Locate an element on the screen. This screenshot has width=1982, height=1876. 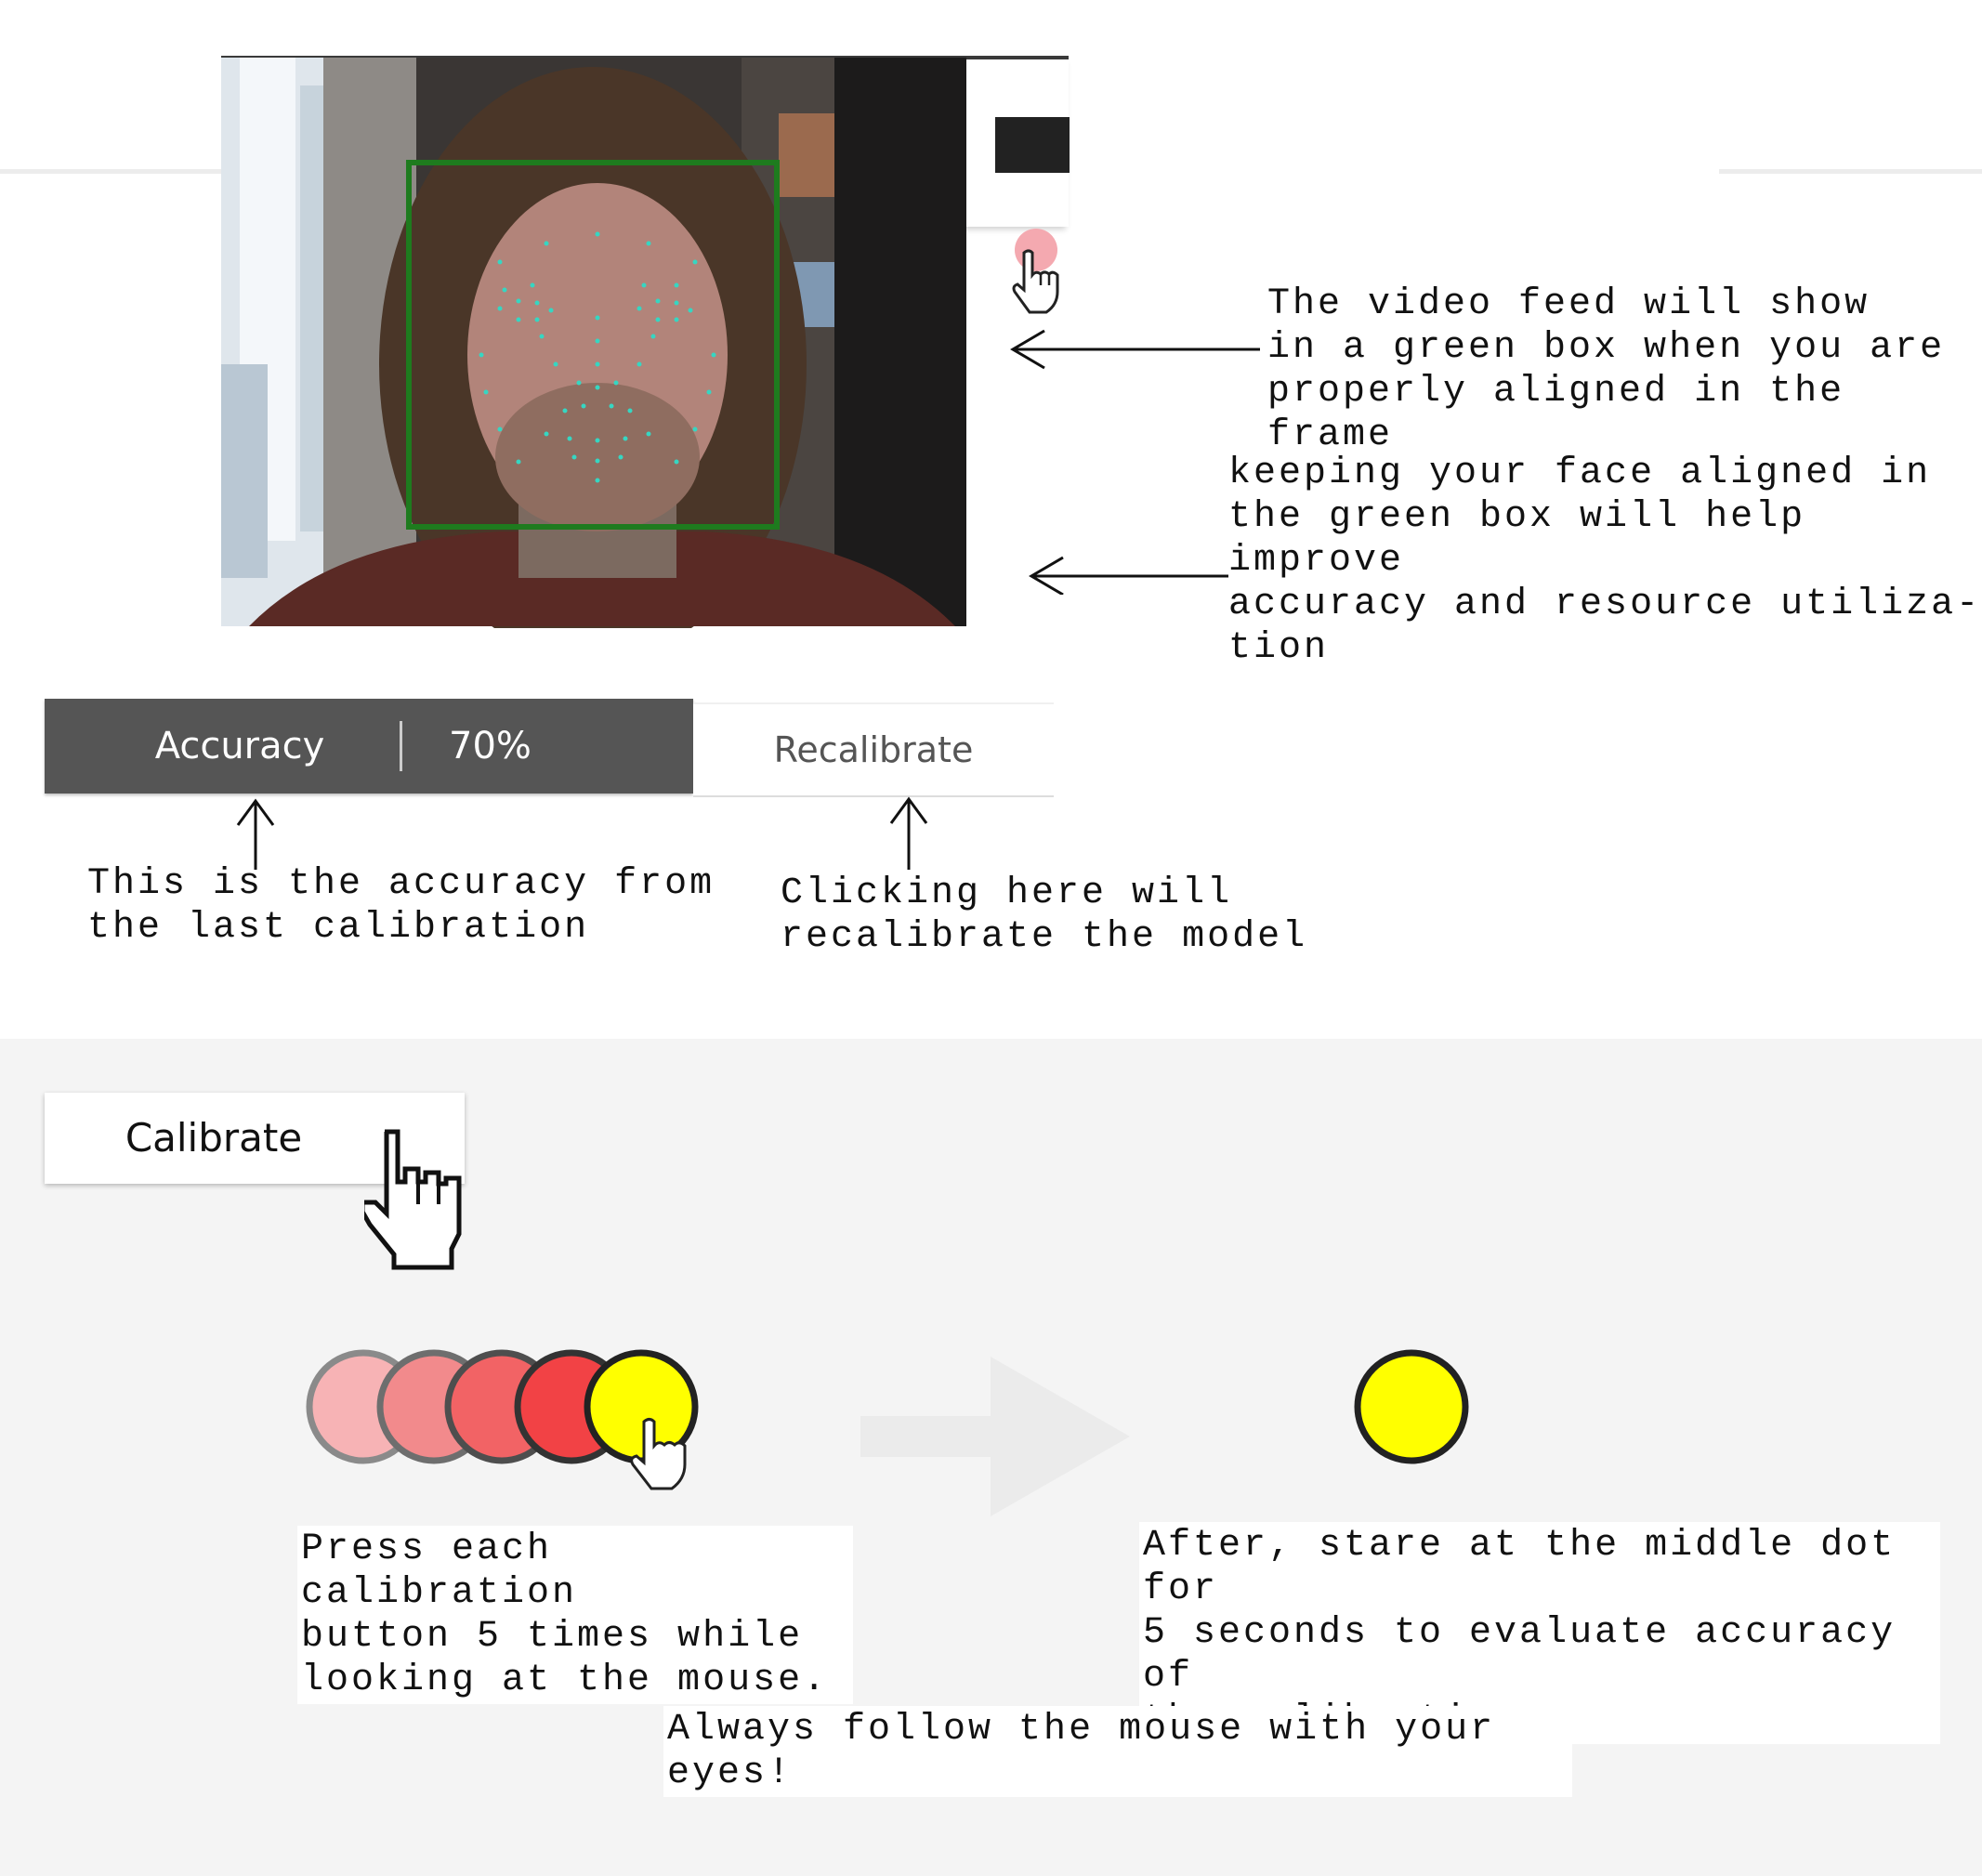
calibrate-button-label: Calibrate is located at coordinates (214, 1138).